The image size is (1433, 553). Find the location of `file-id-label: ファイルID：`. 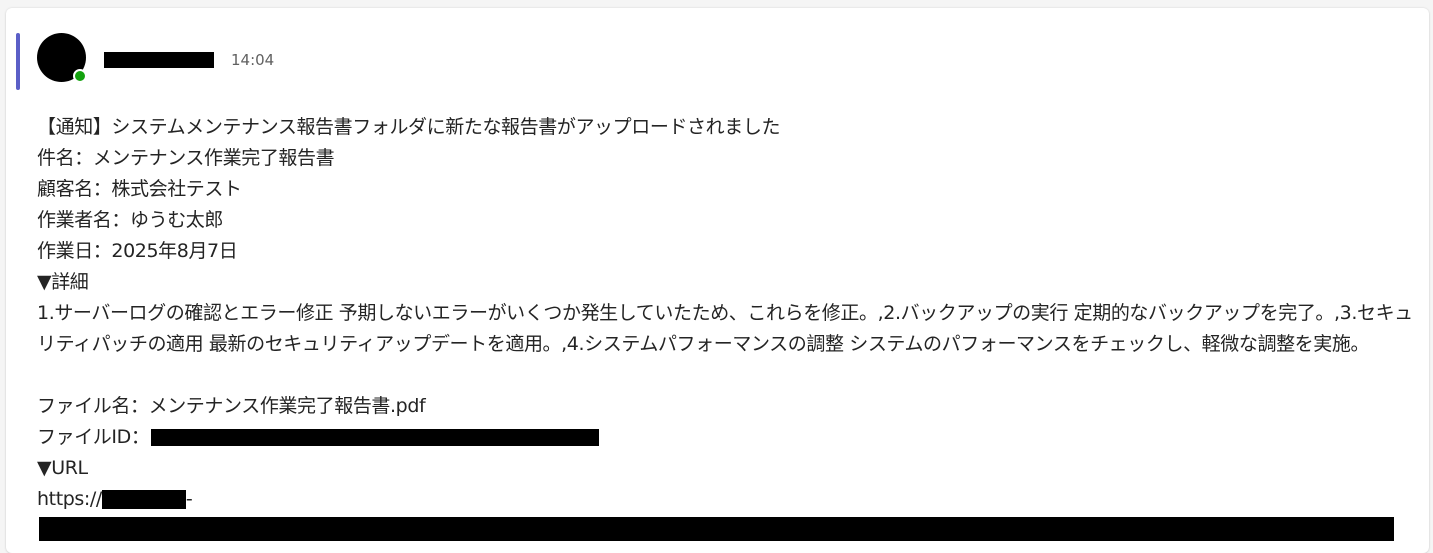

file-id-label: ファイルID： is located at coordinates (93, 437).